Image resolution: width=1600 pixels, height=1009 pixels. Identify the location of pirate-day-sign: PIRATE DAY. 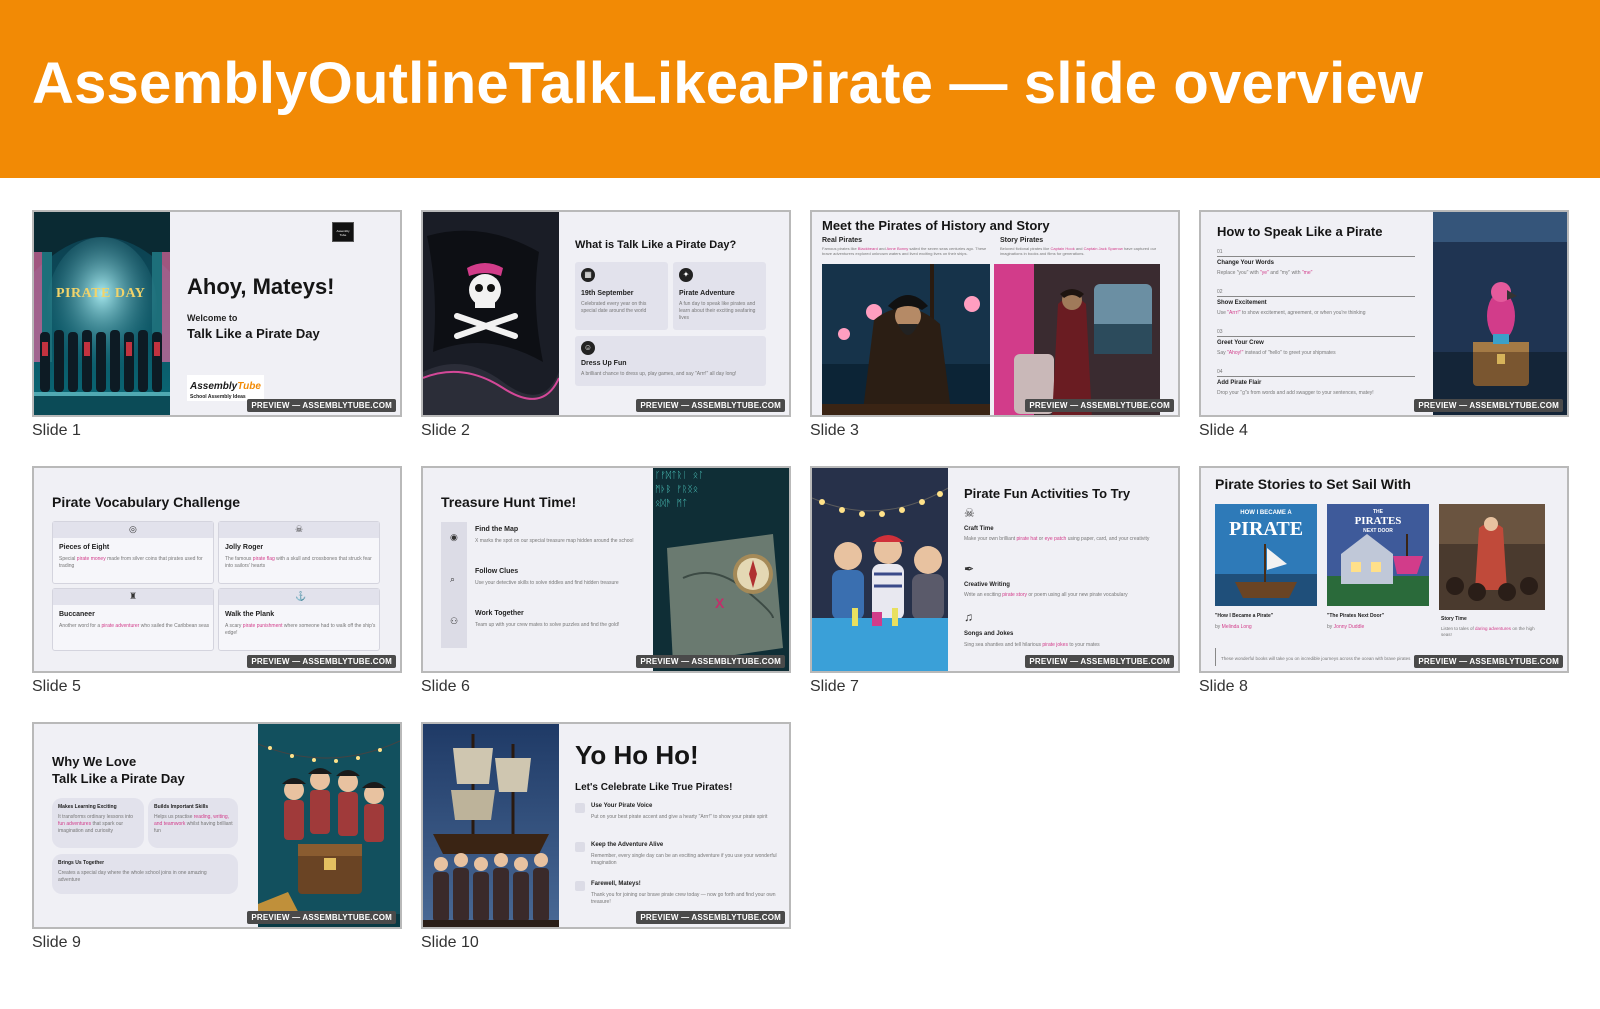
(101, 293).